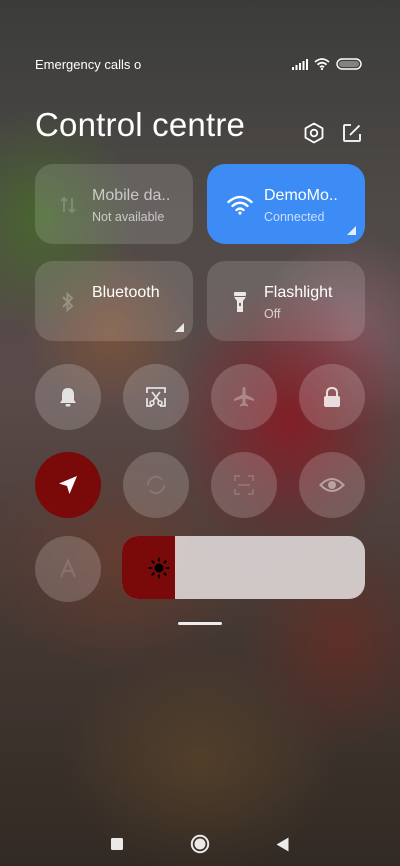  Describe the element at coordinates (294, 217) in the screenshot. I see `tile-subtitle: Connected` at that location.